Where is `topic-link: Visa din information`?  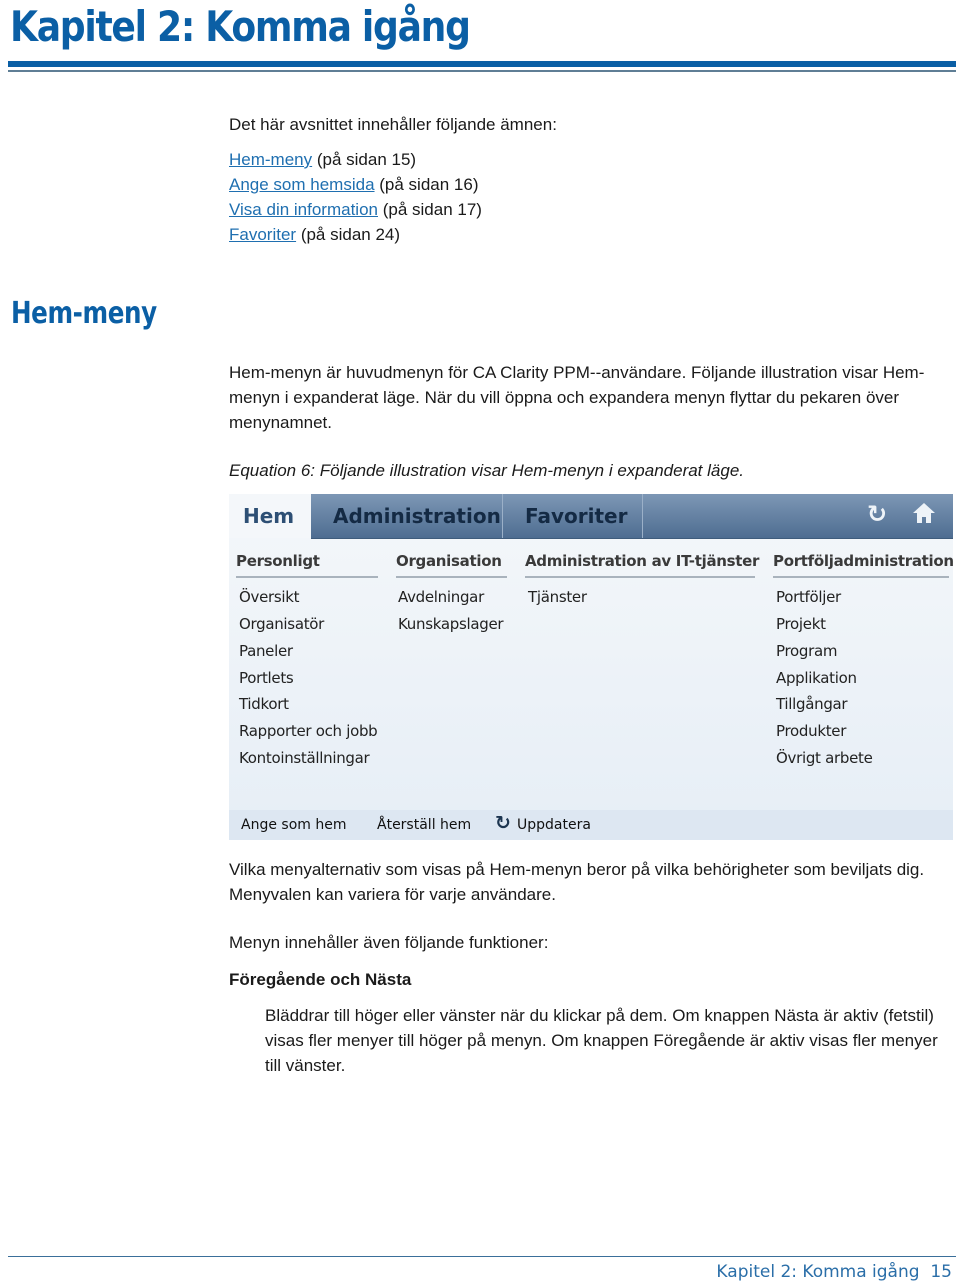
topic-link: Visa din information is located at coordinates (303, 209).